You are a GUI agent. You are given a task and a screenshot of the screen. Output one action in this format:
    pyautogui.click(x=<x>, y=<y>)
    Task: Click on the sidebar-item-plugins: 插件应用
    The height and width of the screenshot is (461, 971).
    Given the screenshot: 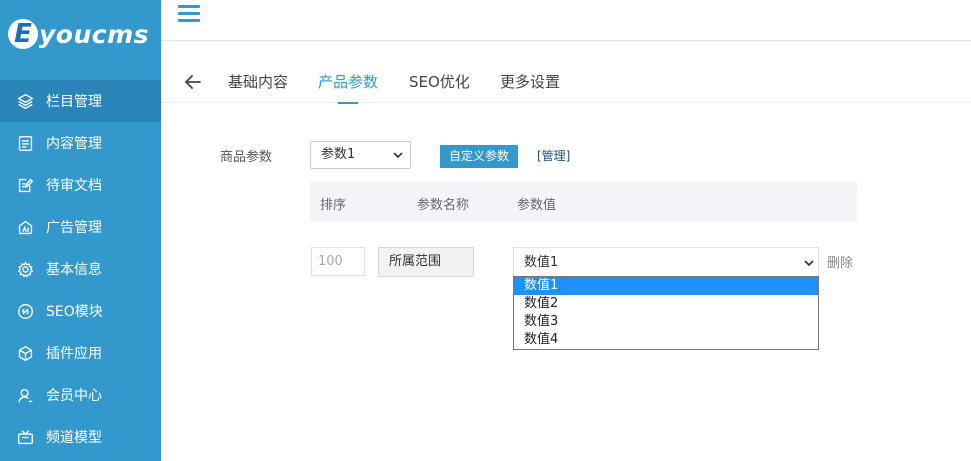 What is the action you would take?
    pyautogui.click(x=80, y=353)
    